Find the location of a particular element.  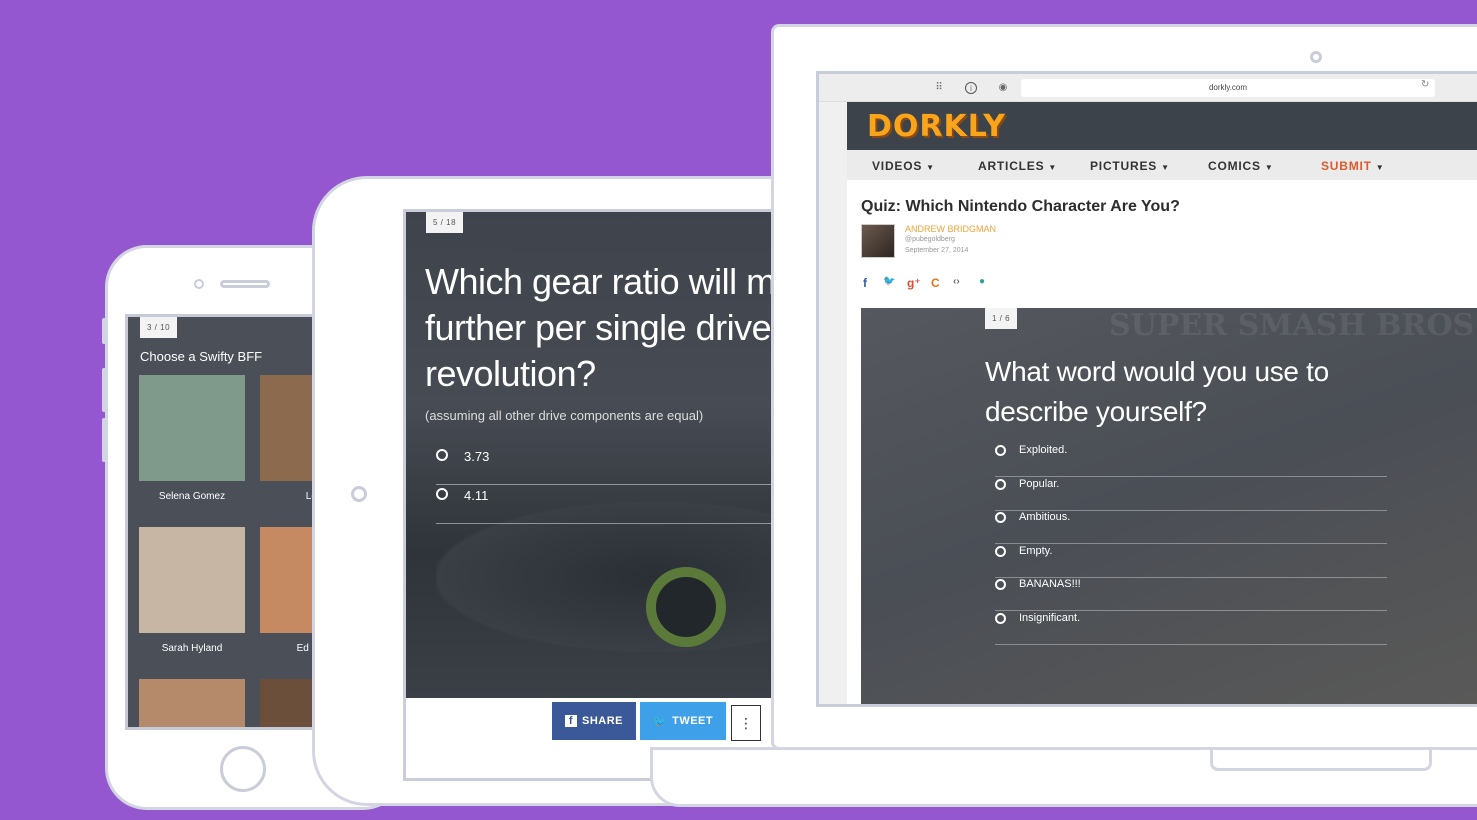

nav-pictures: PICTURES ▼ is located at coordinates (1130, 166).